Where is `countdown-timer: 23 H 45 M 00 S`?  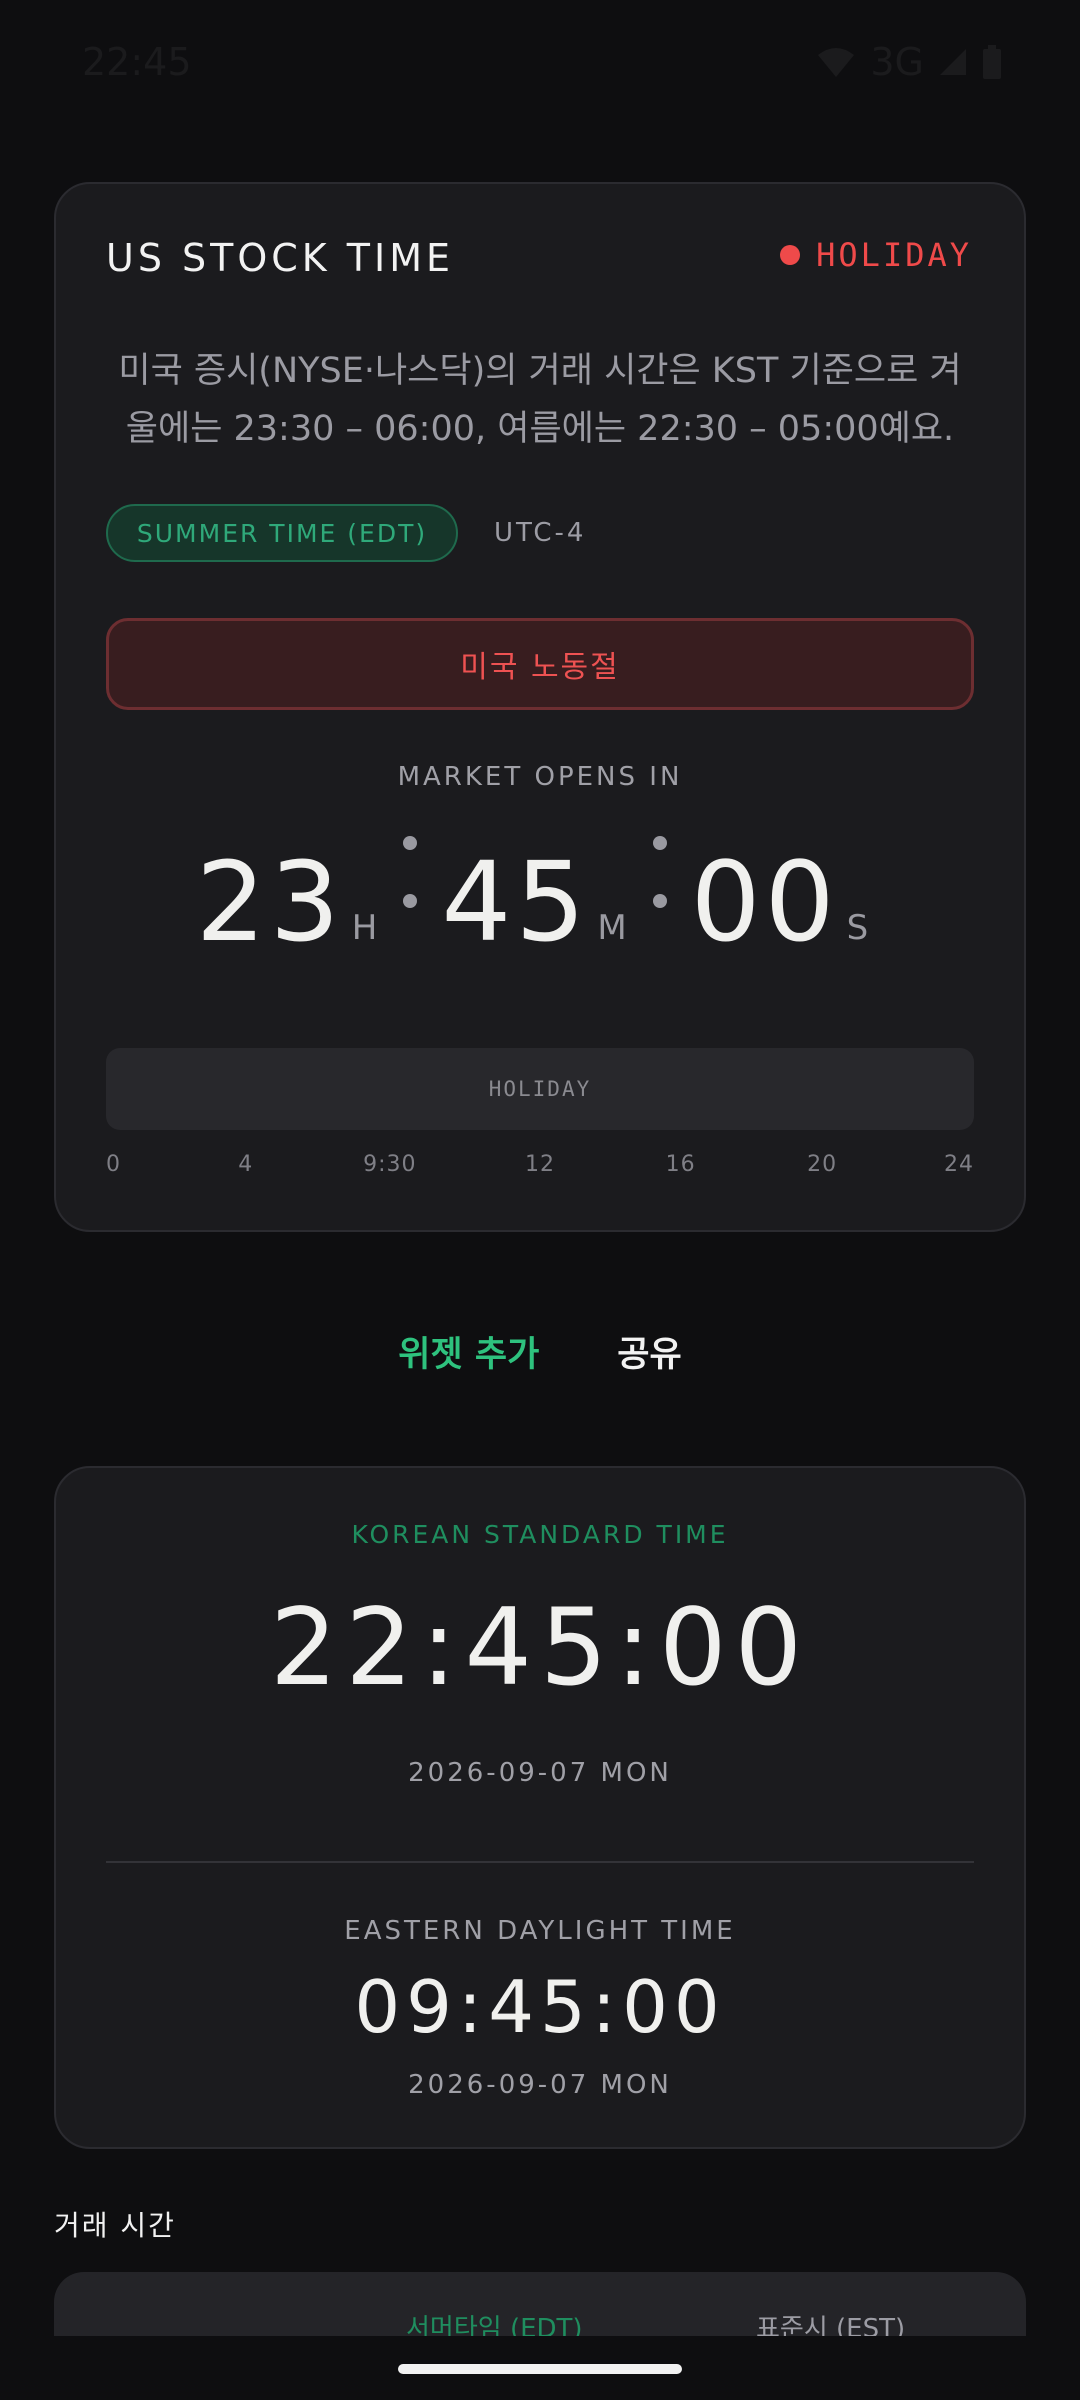
countdown-timer: 23 H 45 M 00 S is located at coordinates (540, 887).